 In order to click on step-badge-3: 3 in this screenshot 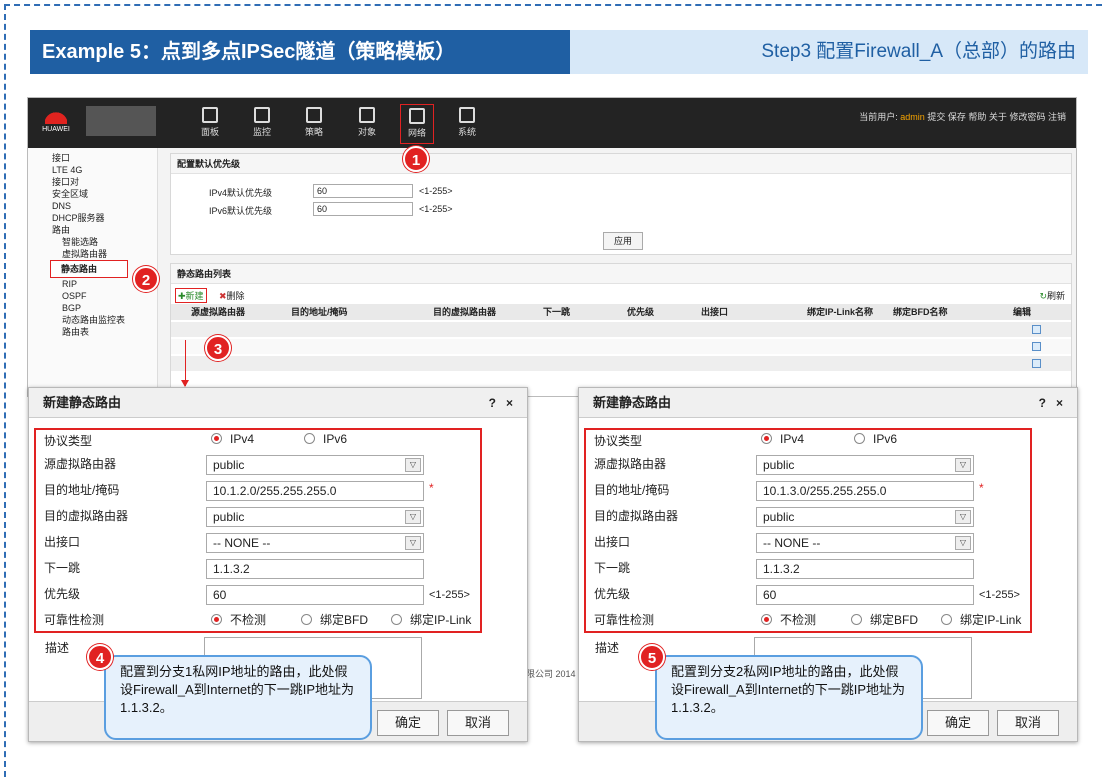, I will do `click(218, 348)`.